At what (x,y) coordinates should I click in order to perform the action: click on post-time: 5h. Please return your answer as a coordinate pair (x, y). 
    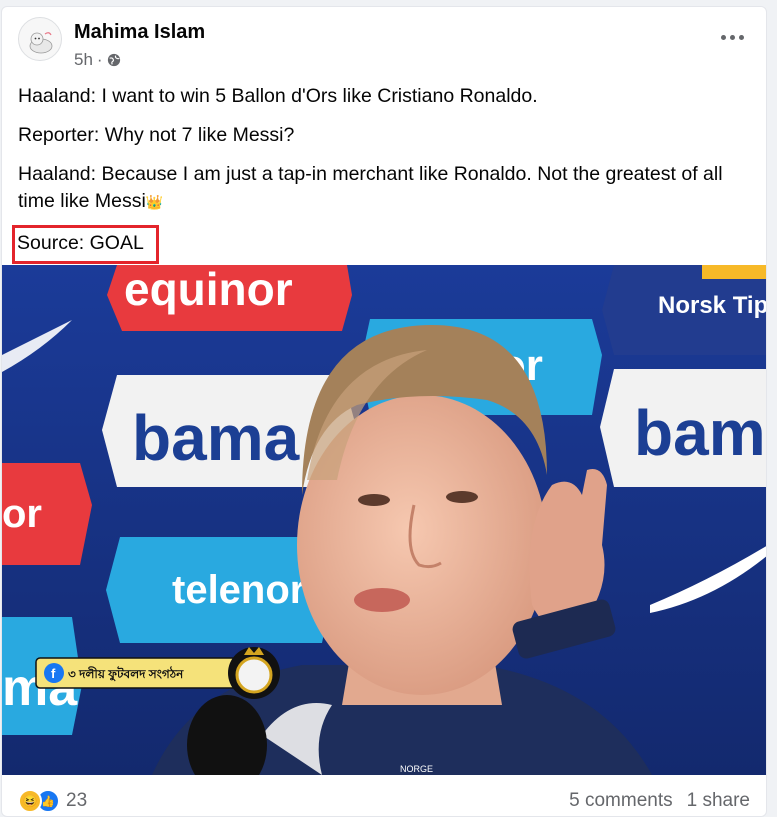
    Looking at the image, I should click on (83, 60).